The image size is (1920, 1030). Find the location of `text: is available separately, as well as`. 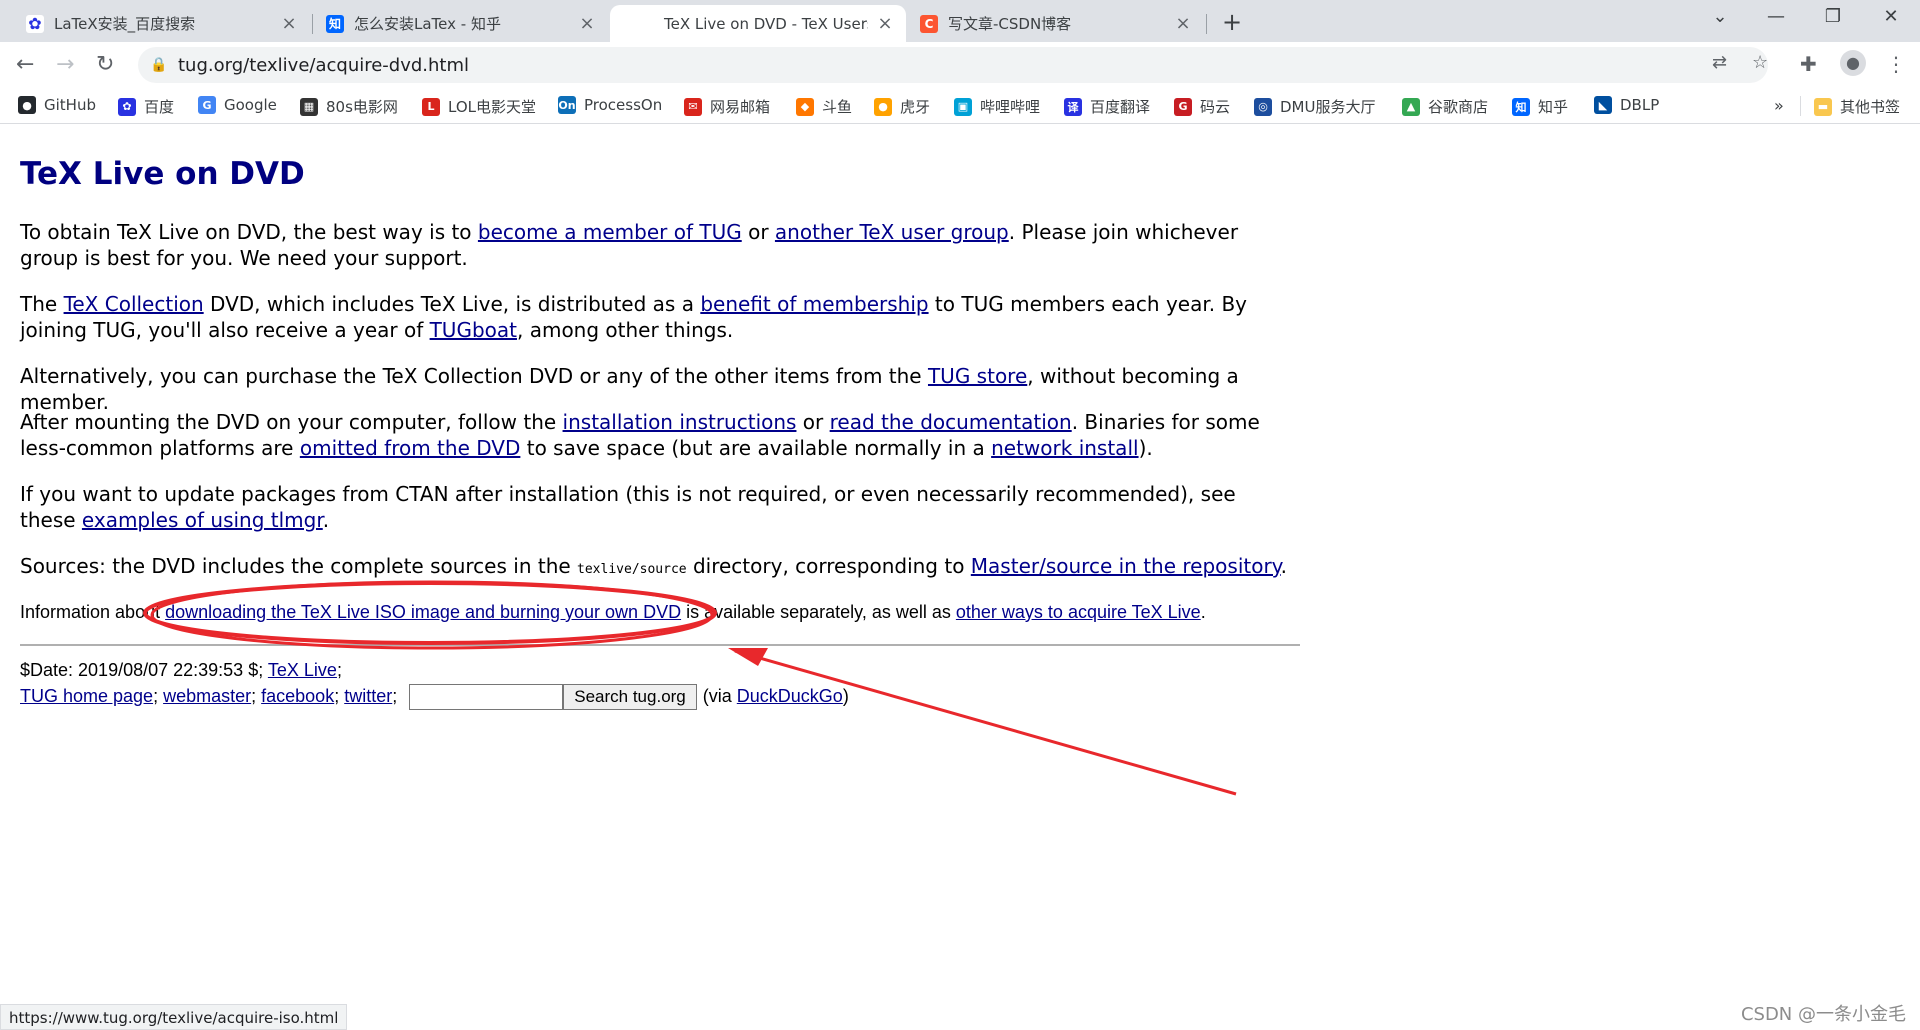

text: is available separately, as well as is located at coordinates (818, 612).